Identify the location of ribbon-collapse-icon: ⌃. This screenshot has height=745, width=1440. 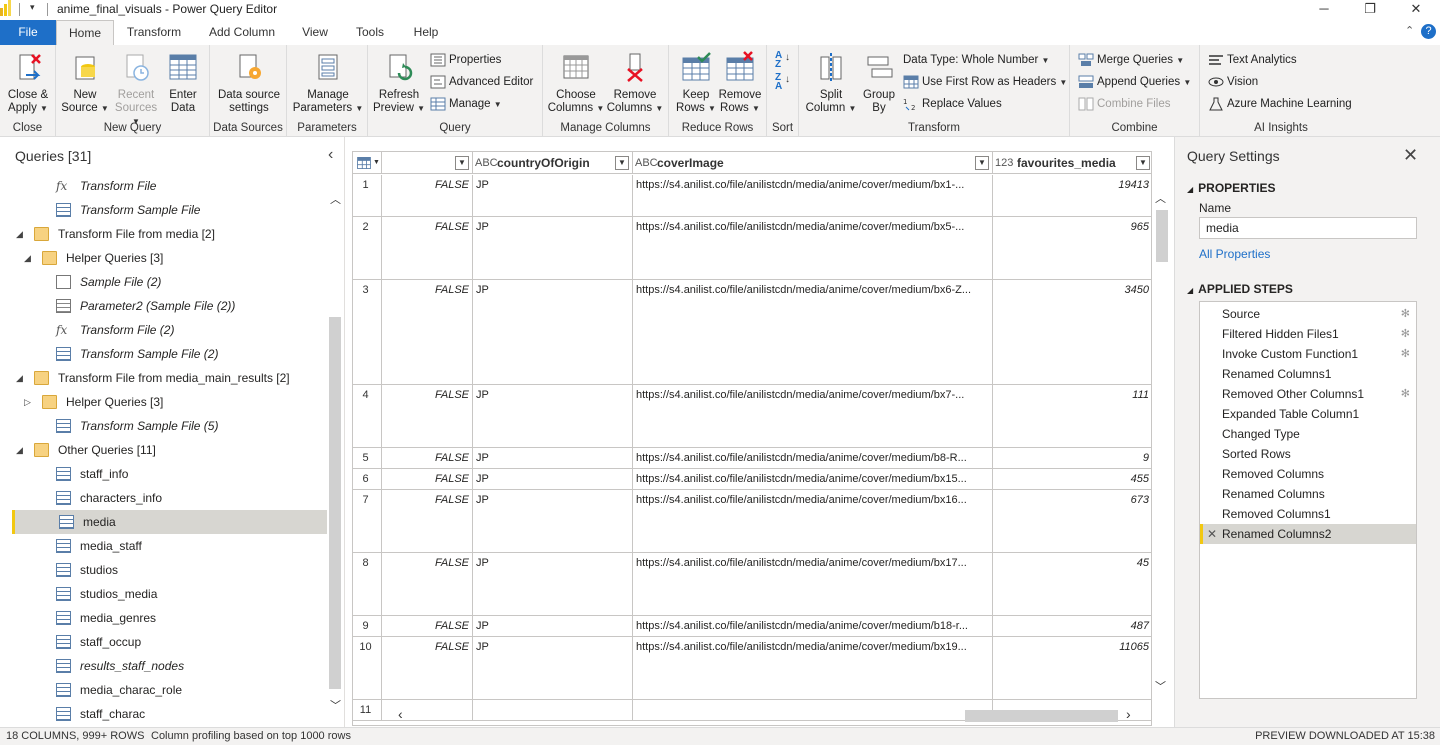
(1409, 30).